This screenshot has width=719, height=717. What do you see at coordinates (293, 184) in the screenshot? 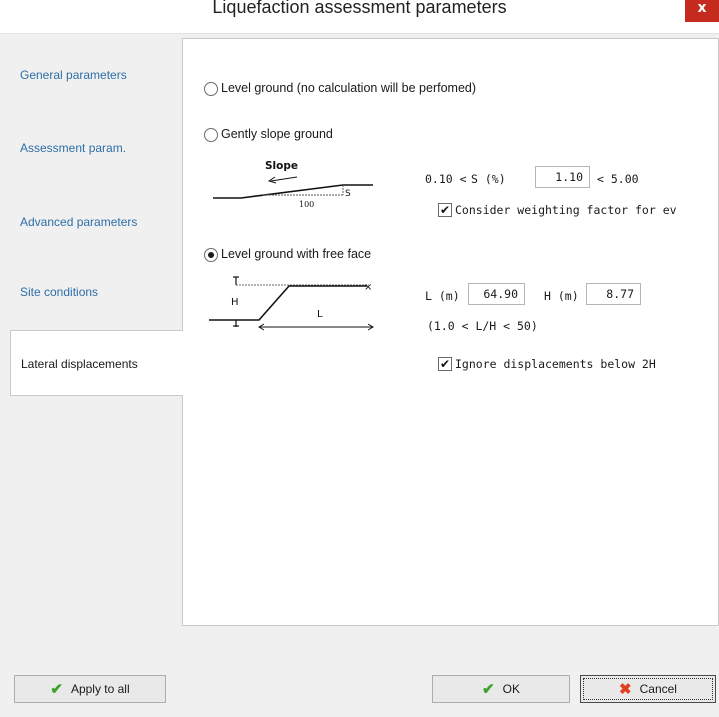
I see `slope-diagram: Slope S 100` at bounding box center [293, 184].